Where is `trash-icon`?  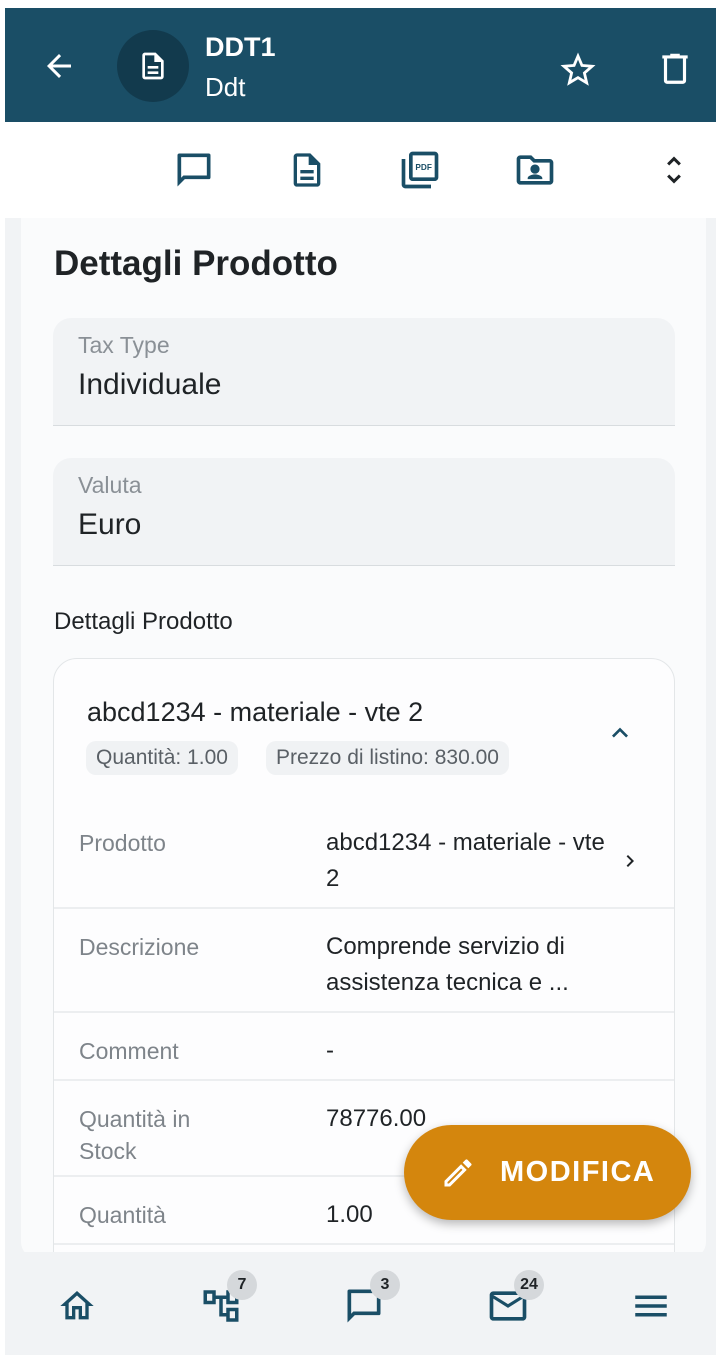
trash-icon is located at coordinates (675, 68).